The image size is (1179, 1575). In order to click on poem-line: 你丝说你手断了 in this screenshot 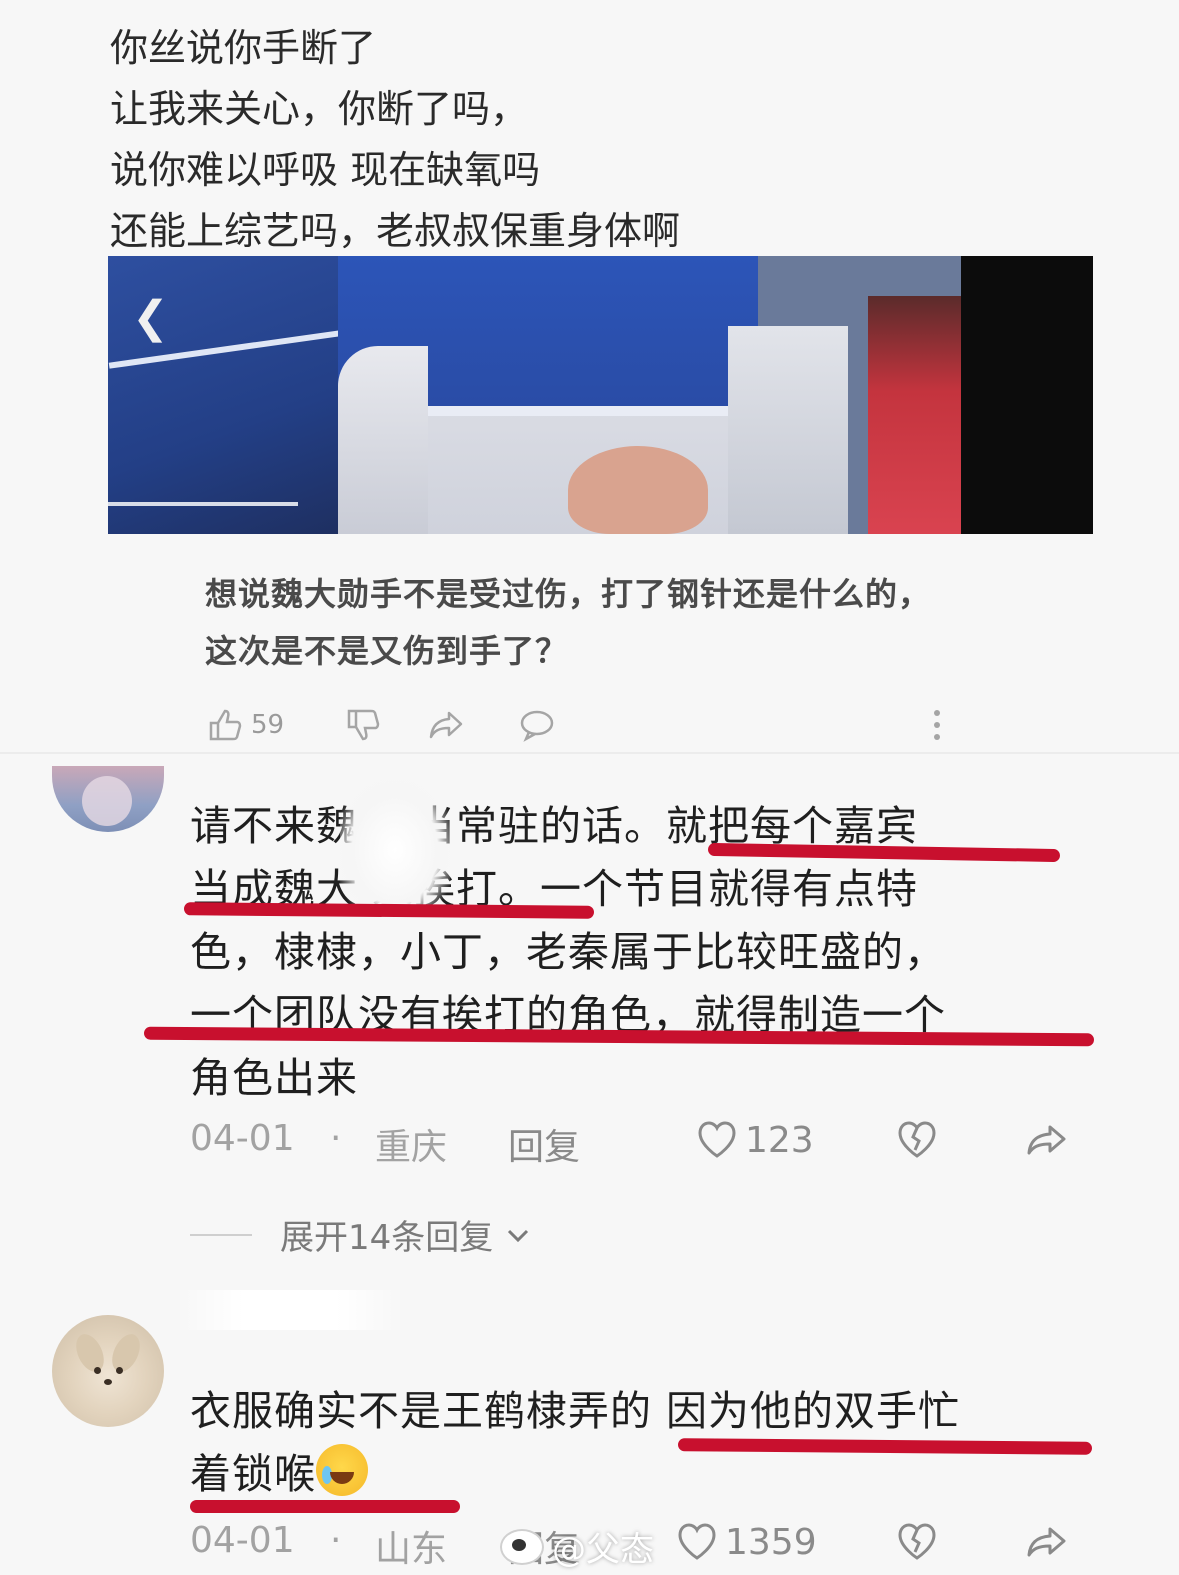, I will do `click(243, 48)`.